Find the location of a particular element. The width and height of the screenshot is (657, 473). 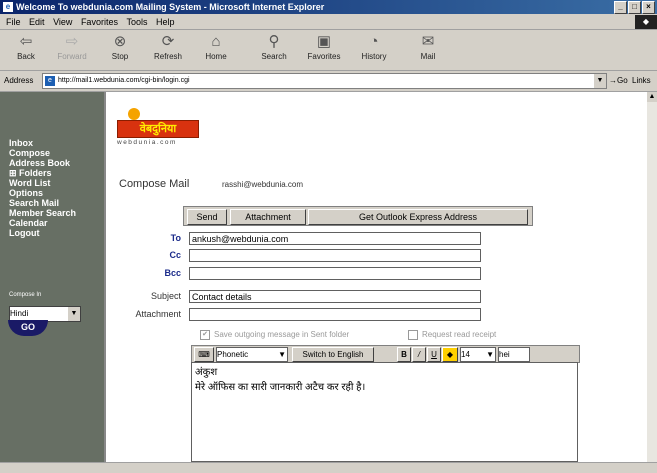

read-receipt-checkbox: Request read receipt is located at coordinates (452, 335).